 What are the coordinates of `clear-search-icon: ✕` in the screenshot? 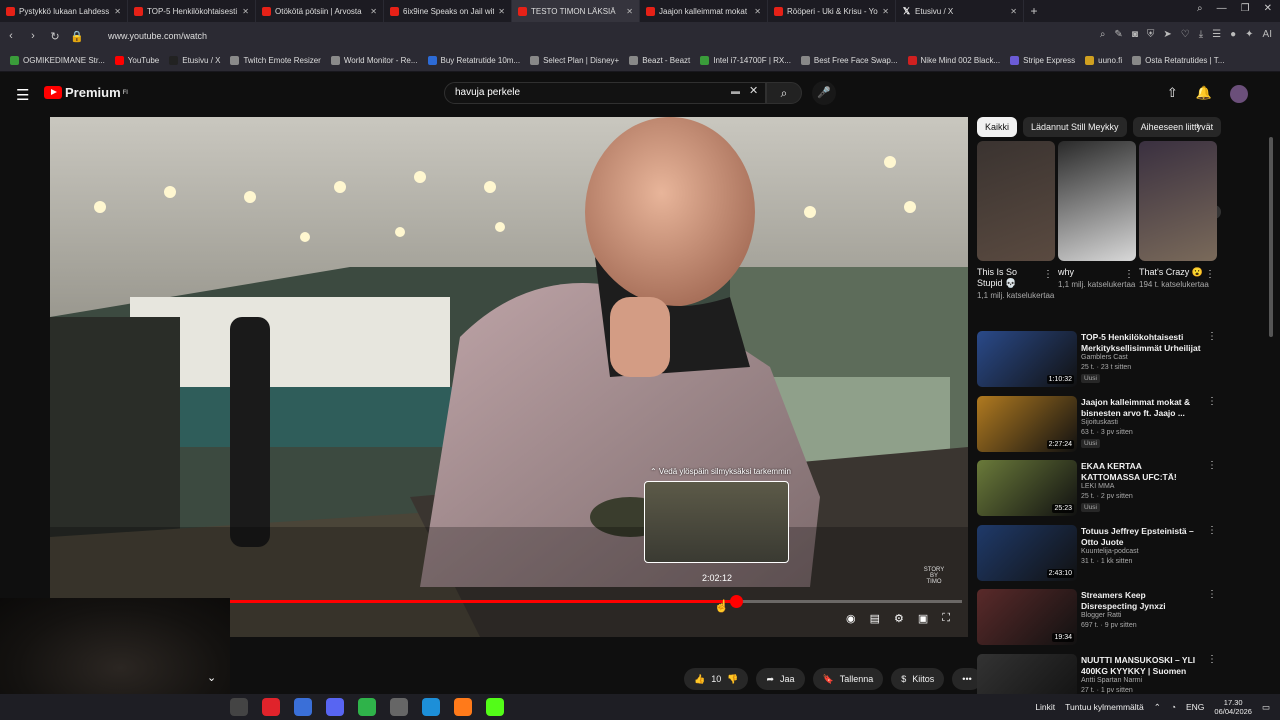 It's located at (753, 90).